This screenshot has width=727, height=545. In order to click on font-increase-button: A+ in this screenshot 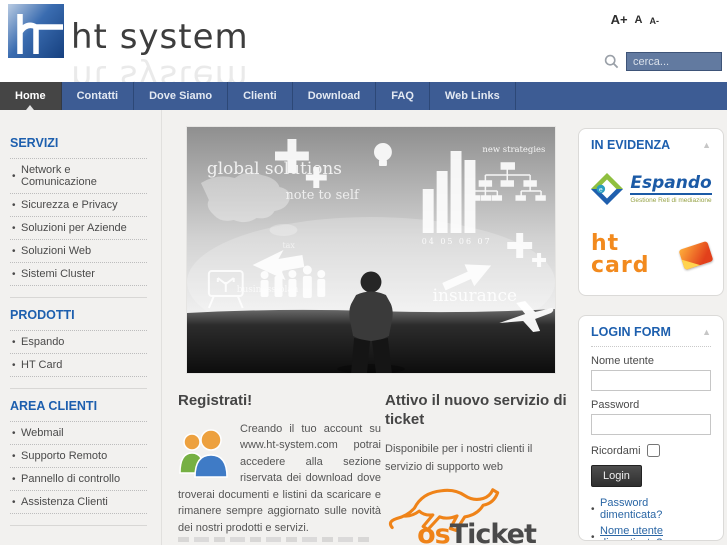, I will do `click(619, 19)`.